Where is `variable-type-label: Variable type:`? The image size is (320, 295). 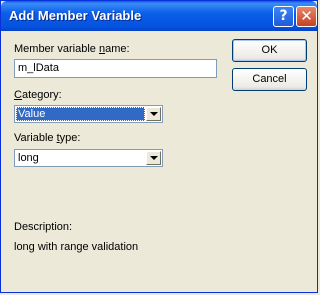 variable-type-label: Variable type: is located at coordinates (47, 138).